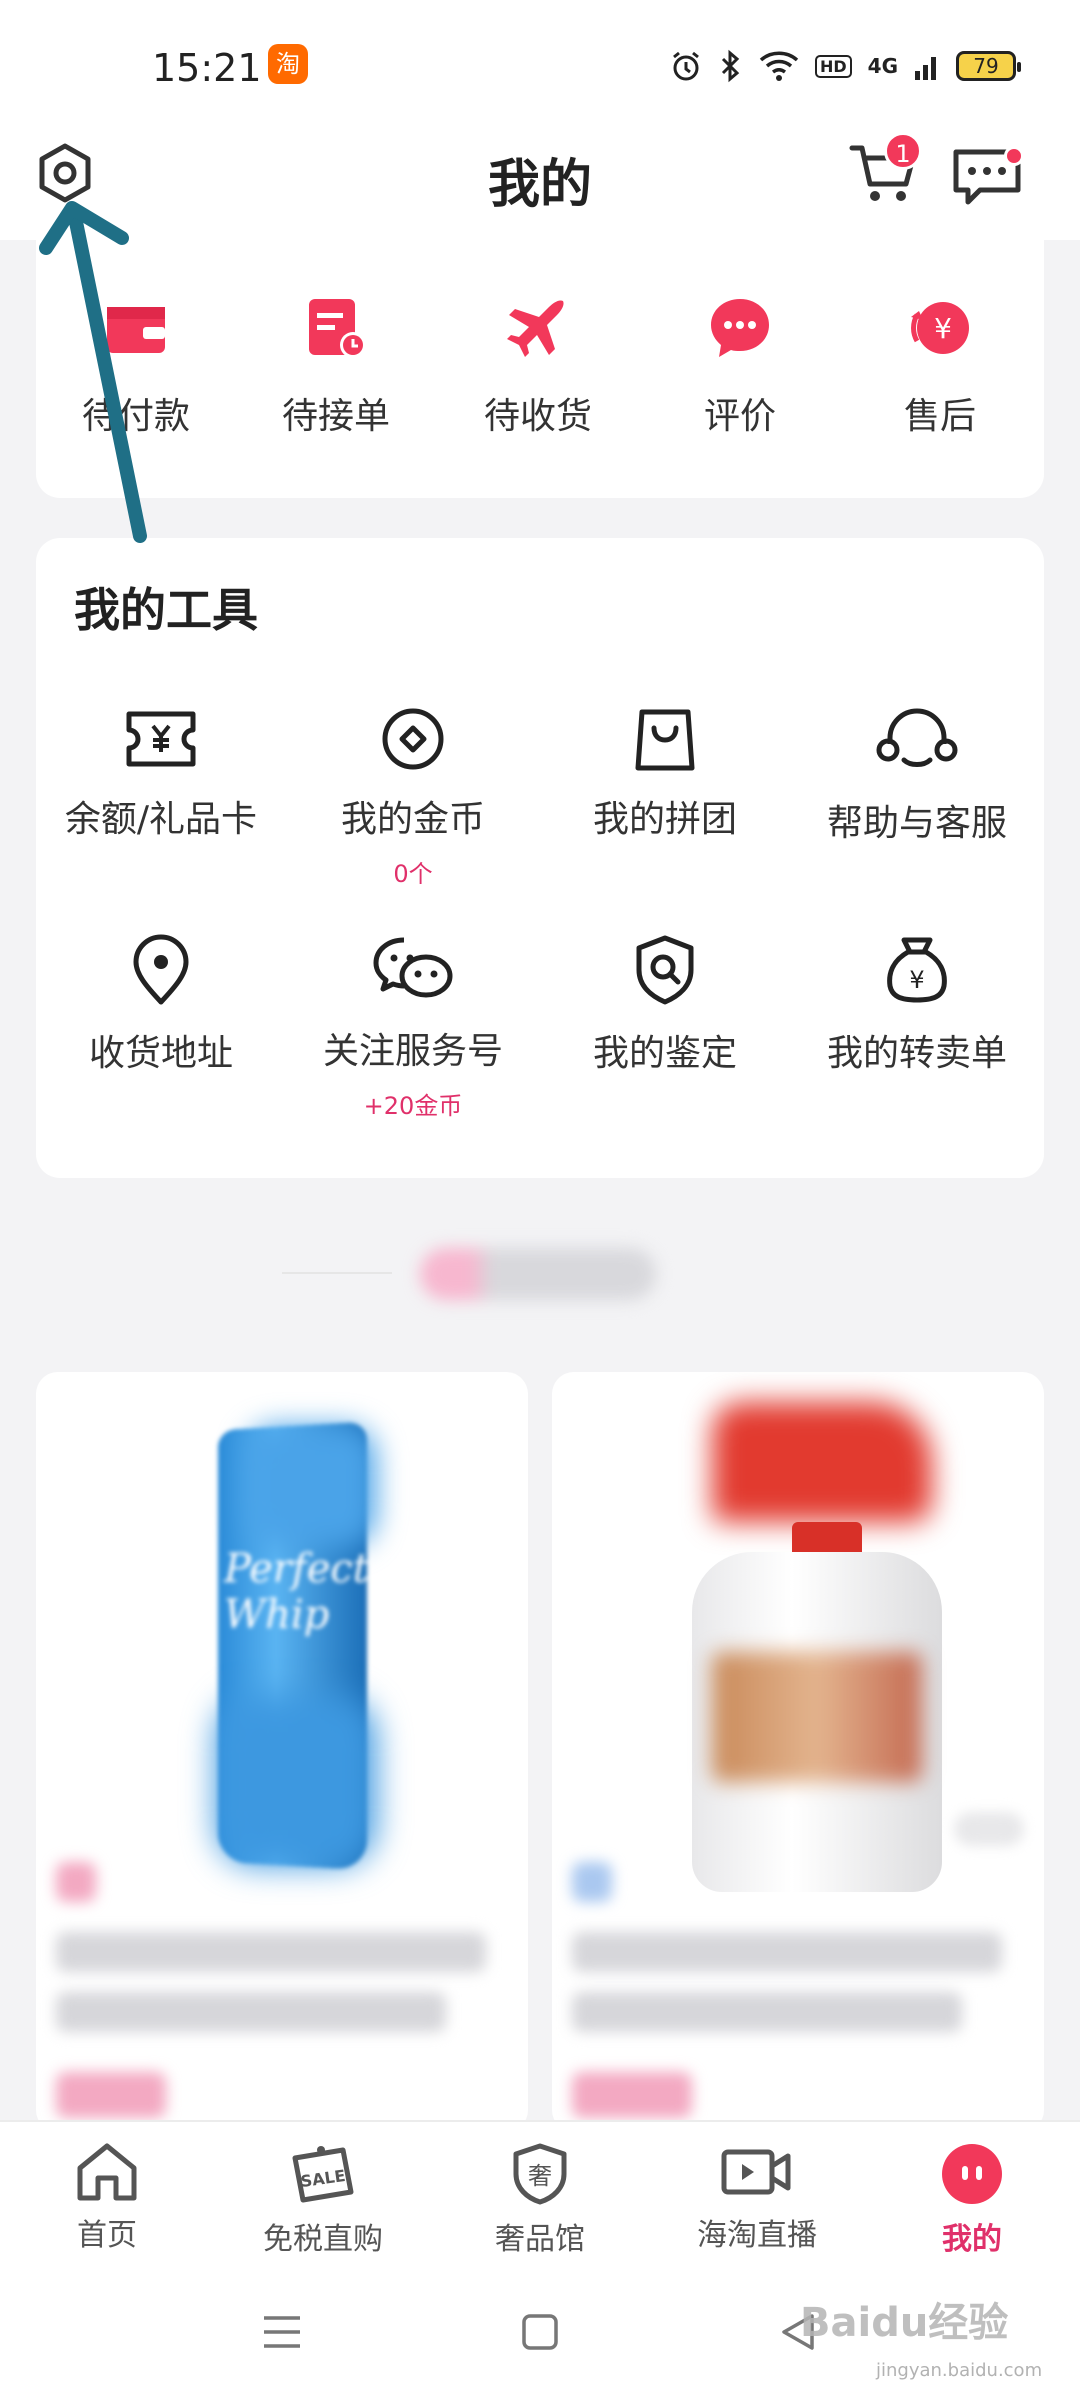  What do you see at coordinates (916, 823) in the screenshot?
I see `tool-label: 帮助与客服` at bounding box center [916, 823].